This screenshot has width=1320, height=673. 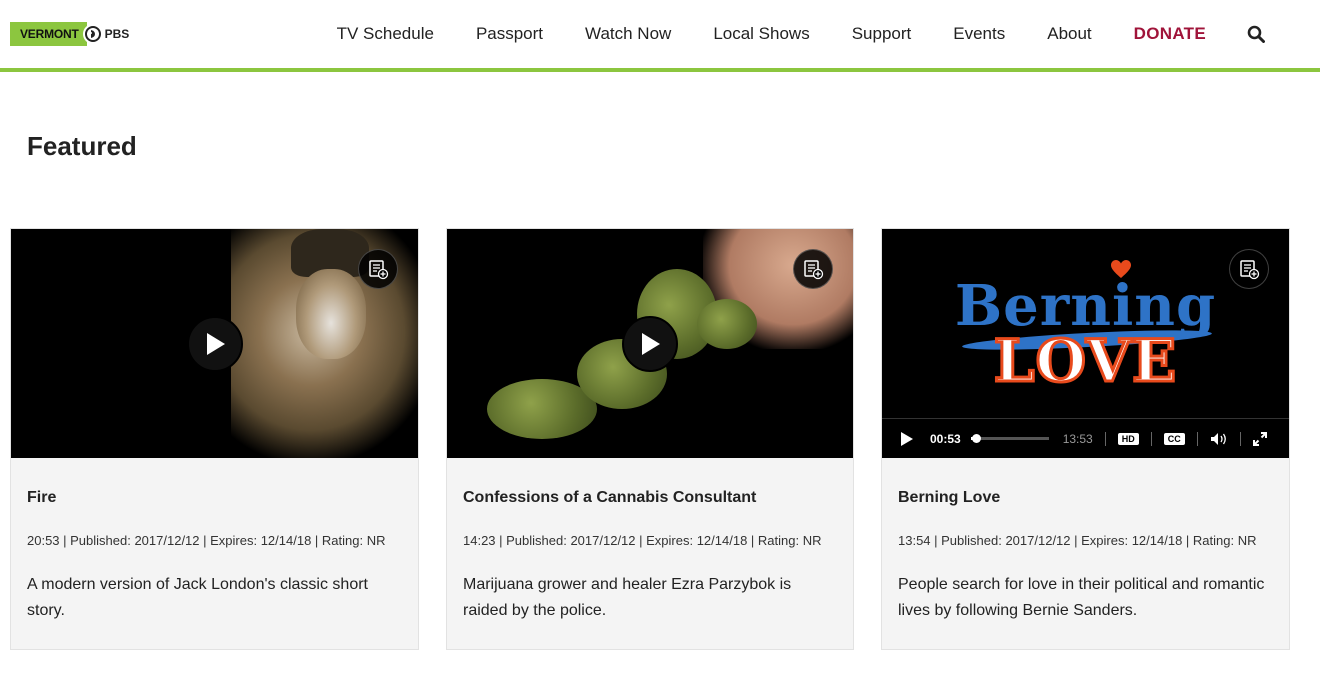 I want to click on card-title: Fire, so click(x=214, y=498).